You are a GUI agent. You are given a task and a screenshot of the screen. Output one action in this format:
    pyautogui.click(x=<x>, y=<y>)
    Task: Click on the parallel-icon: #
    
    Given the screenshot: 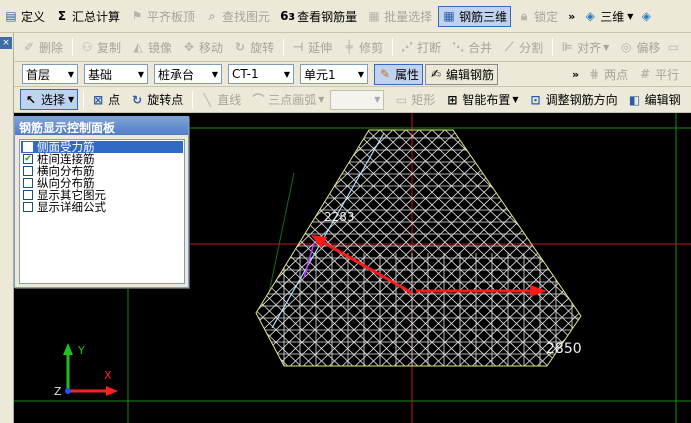 What is the action you would take?
    pyautogui.click(x=645, y=74)
    